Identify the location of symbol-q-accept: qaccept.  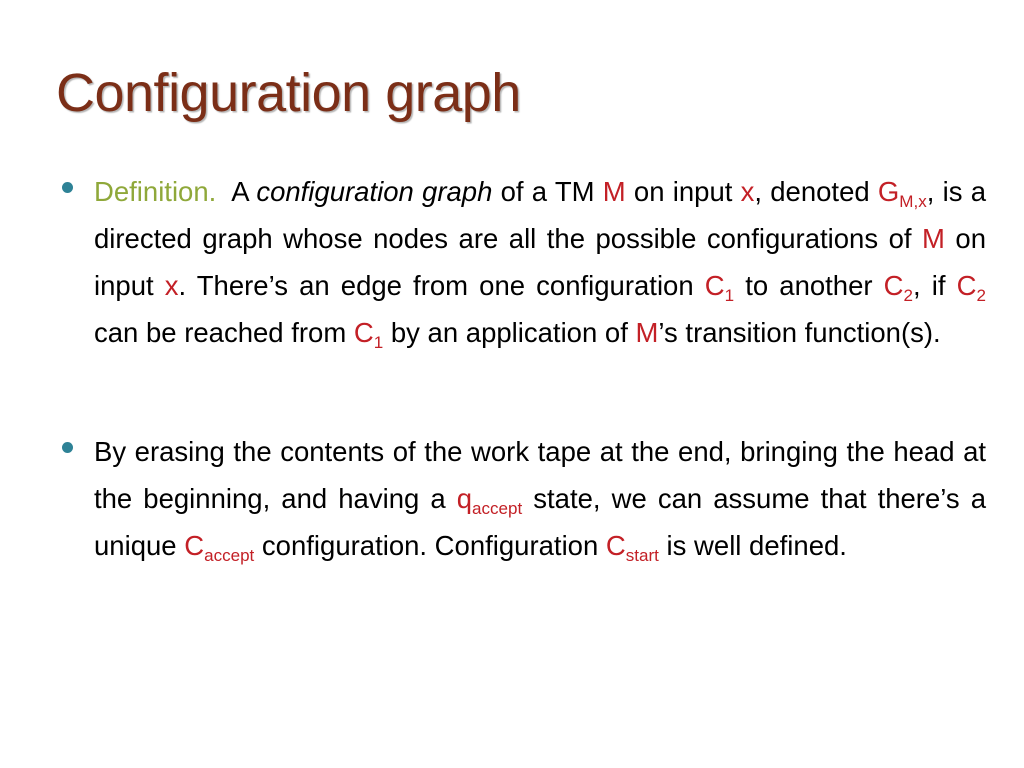
(489, 500).